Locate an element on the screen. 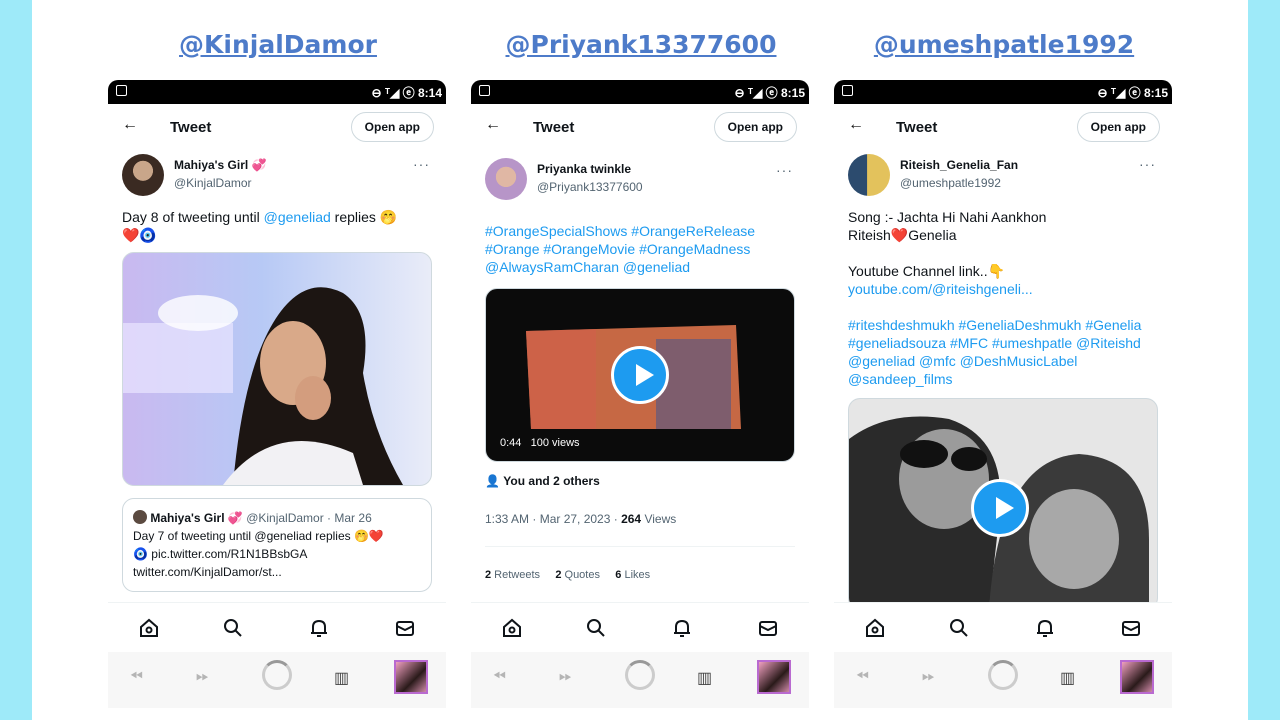  portrait-photo is located at coordinates (263, 386).